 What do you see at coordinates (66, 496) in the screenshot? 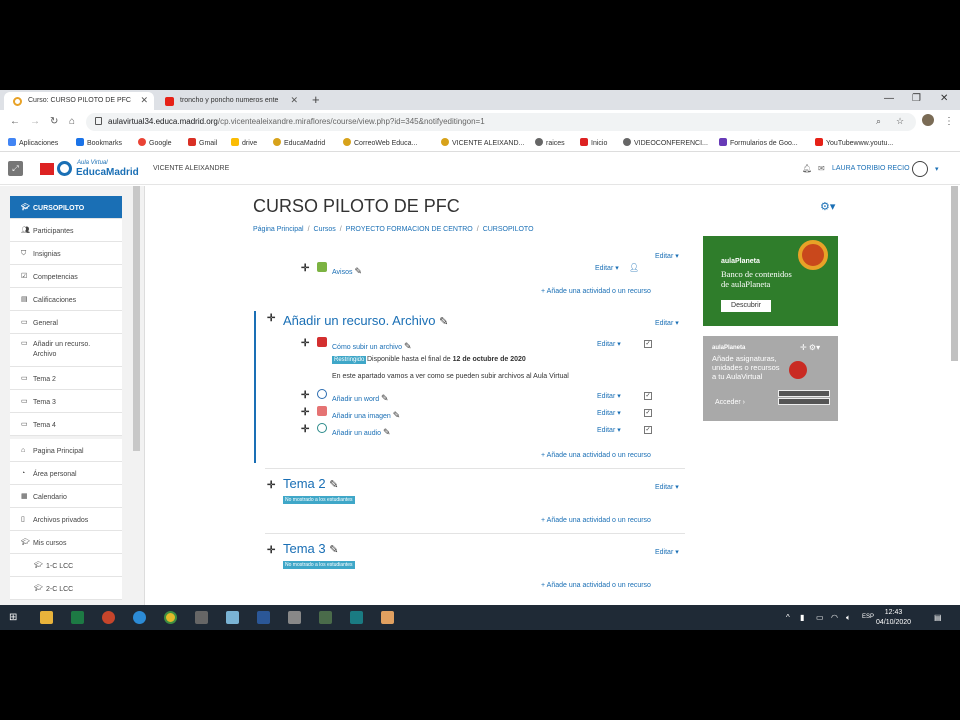
I see `drawer-item-calendario: ▦ Calendario` at bounding box center [66, 496].